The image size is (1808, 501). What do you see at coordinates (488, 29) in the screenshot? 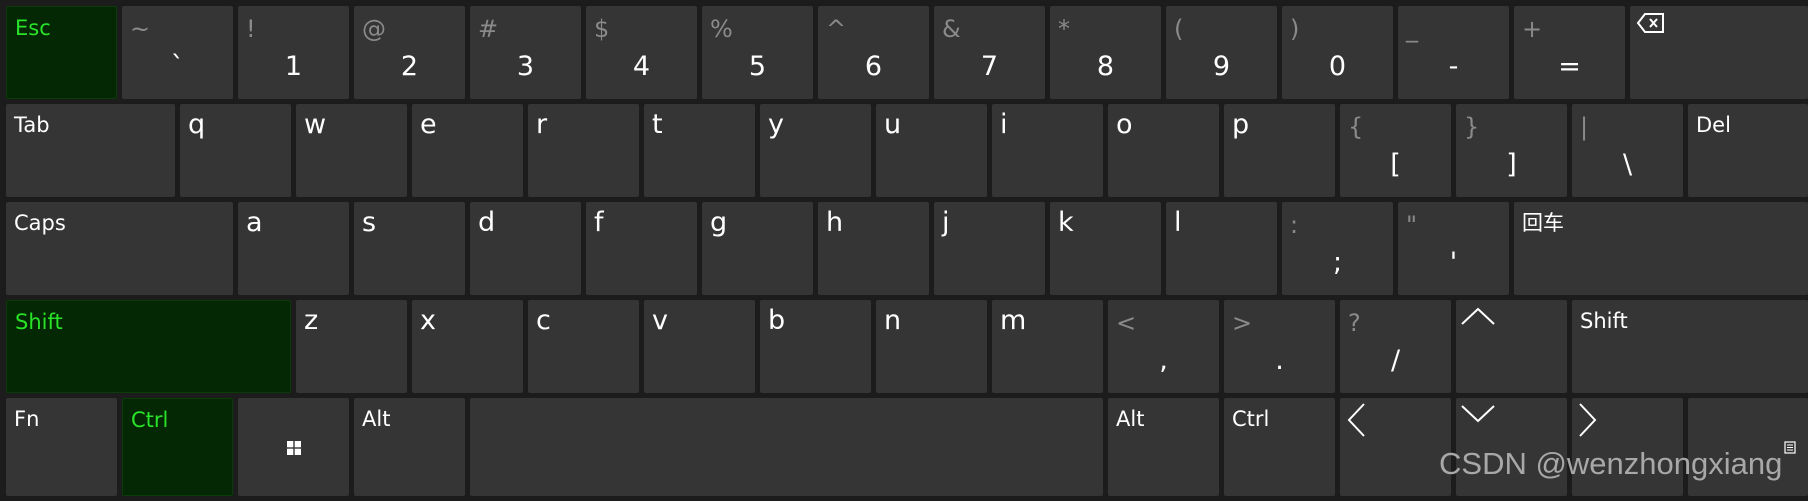
I see `key-3-shift: #` at bounding box center [488, 29].